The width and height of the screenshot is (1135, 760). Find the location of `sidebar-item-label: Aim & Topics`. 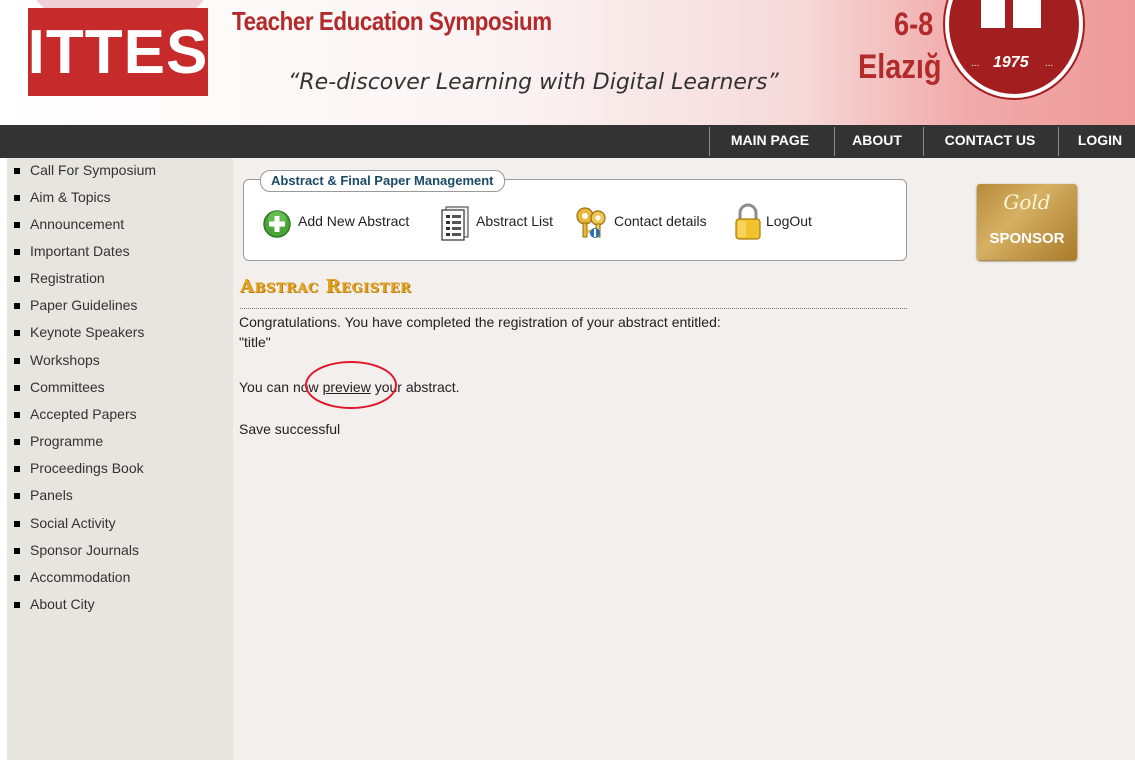

sidebar-item-label: Aim & Topics is located at coordinates (70, 197).